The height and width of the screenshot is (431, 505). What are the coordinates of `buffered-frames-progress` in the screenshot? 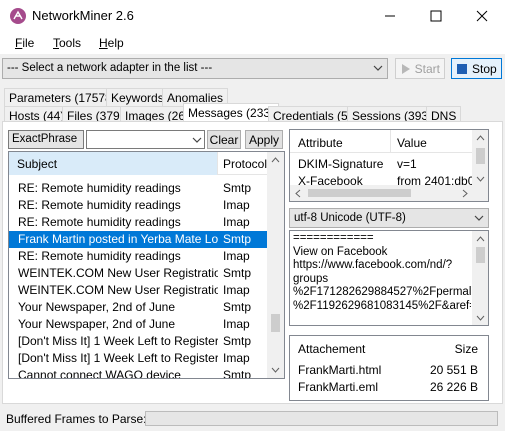 It's located at (321, 418).